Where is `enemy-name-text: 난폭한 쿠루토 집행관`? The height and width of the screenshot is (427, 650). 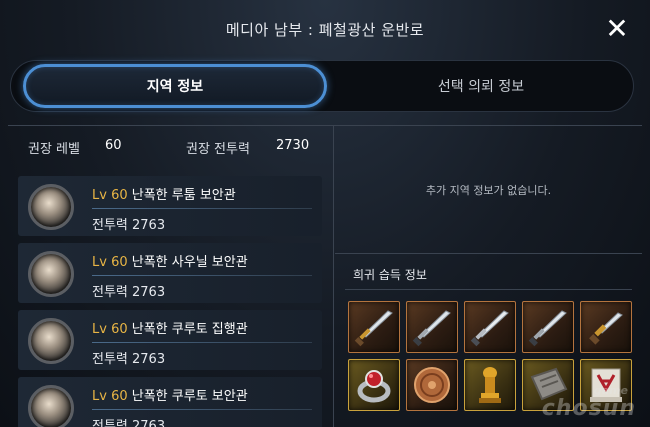
enemy-name-text: 난폭한 쿠루토 집행관 is located at coordinates (189, 329).